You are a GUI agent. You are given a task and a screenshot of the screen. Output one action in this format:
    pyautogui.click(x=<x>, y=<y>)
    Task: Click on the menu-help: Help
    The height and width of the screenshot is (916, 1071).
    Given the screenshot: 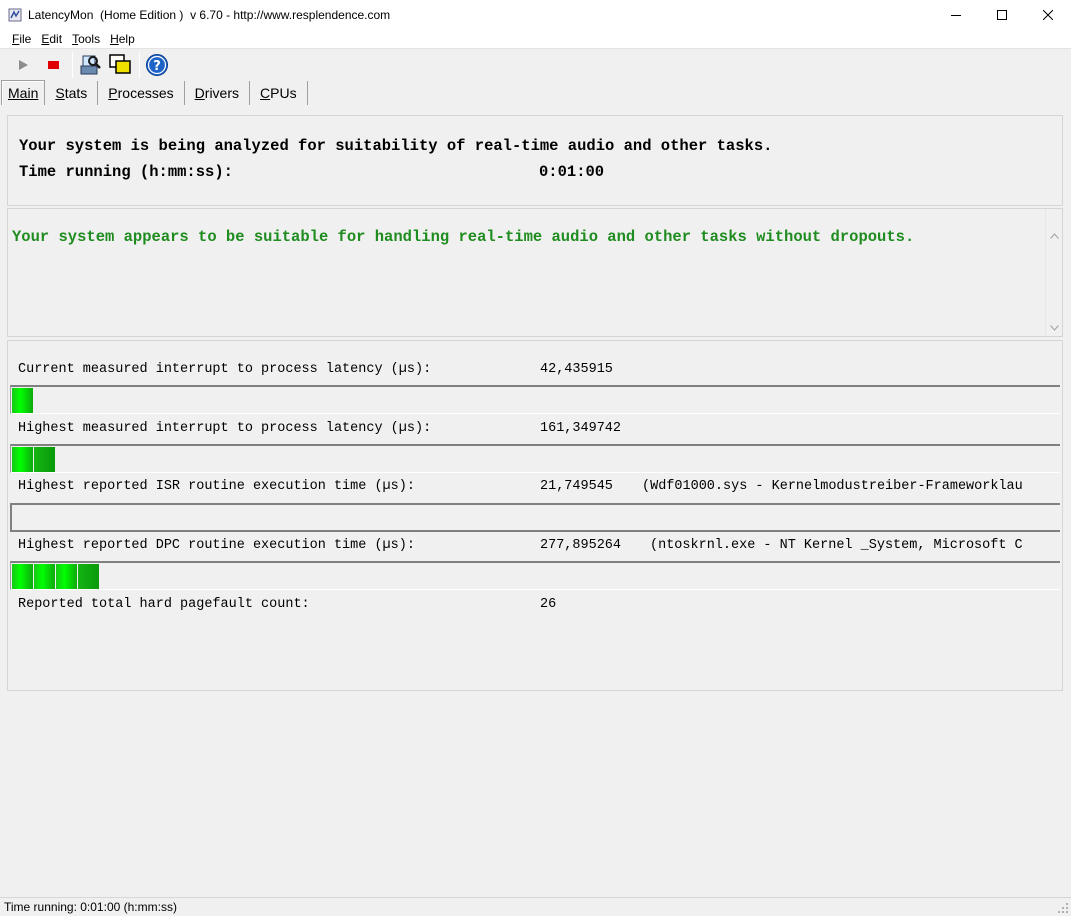 What is the action you would take?
    pyautogui.click(x=122, y=39)
    